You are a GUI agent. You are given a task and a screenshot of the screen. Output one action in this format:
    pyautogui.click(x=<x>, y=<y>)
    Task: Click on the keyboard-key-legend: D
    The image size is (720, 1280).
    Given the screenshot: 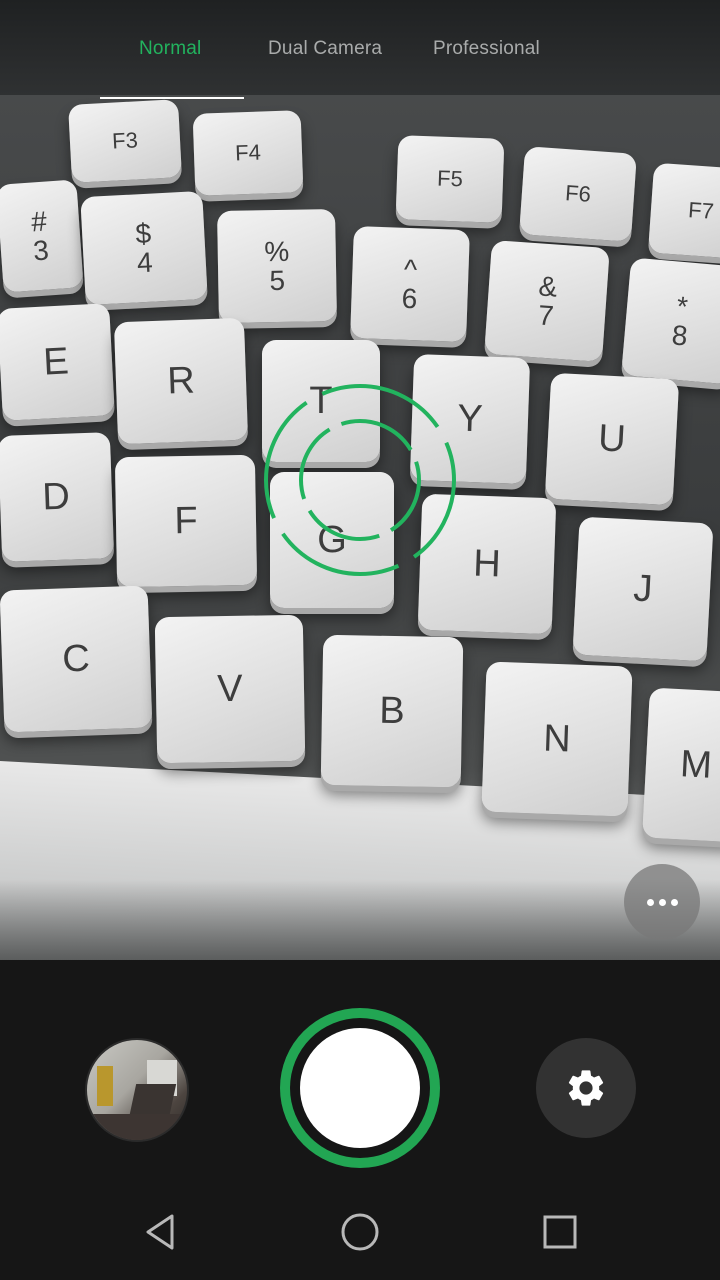 What is the action you would take?
    pyautogui.click(x=56, y=497)
    